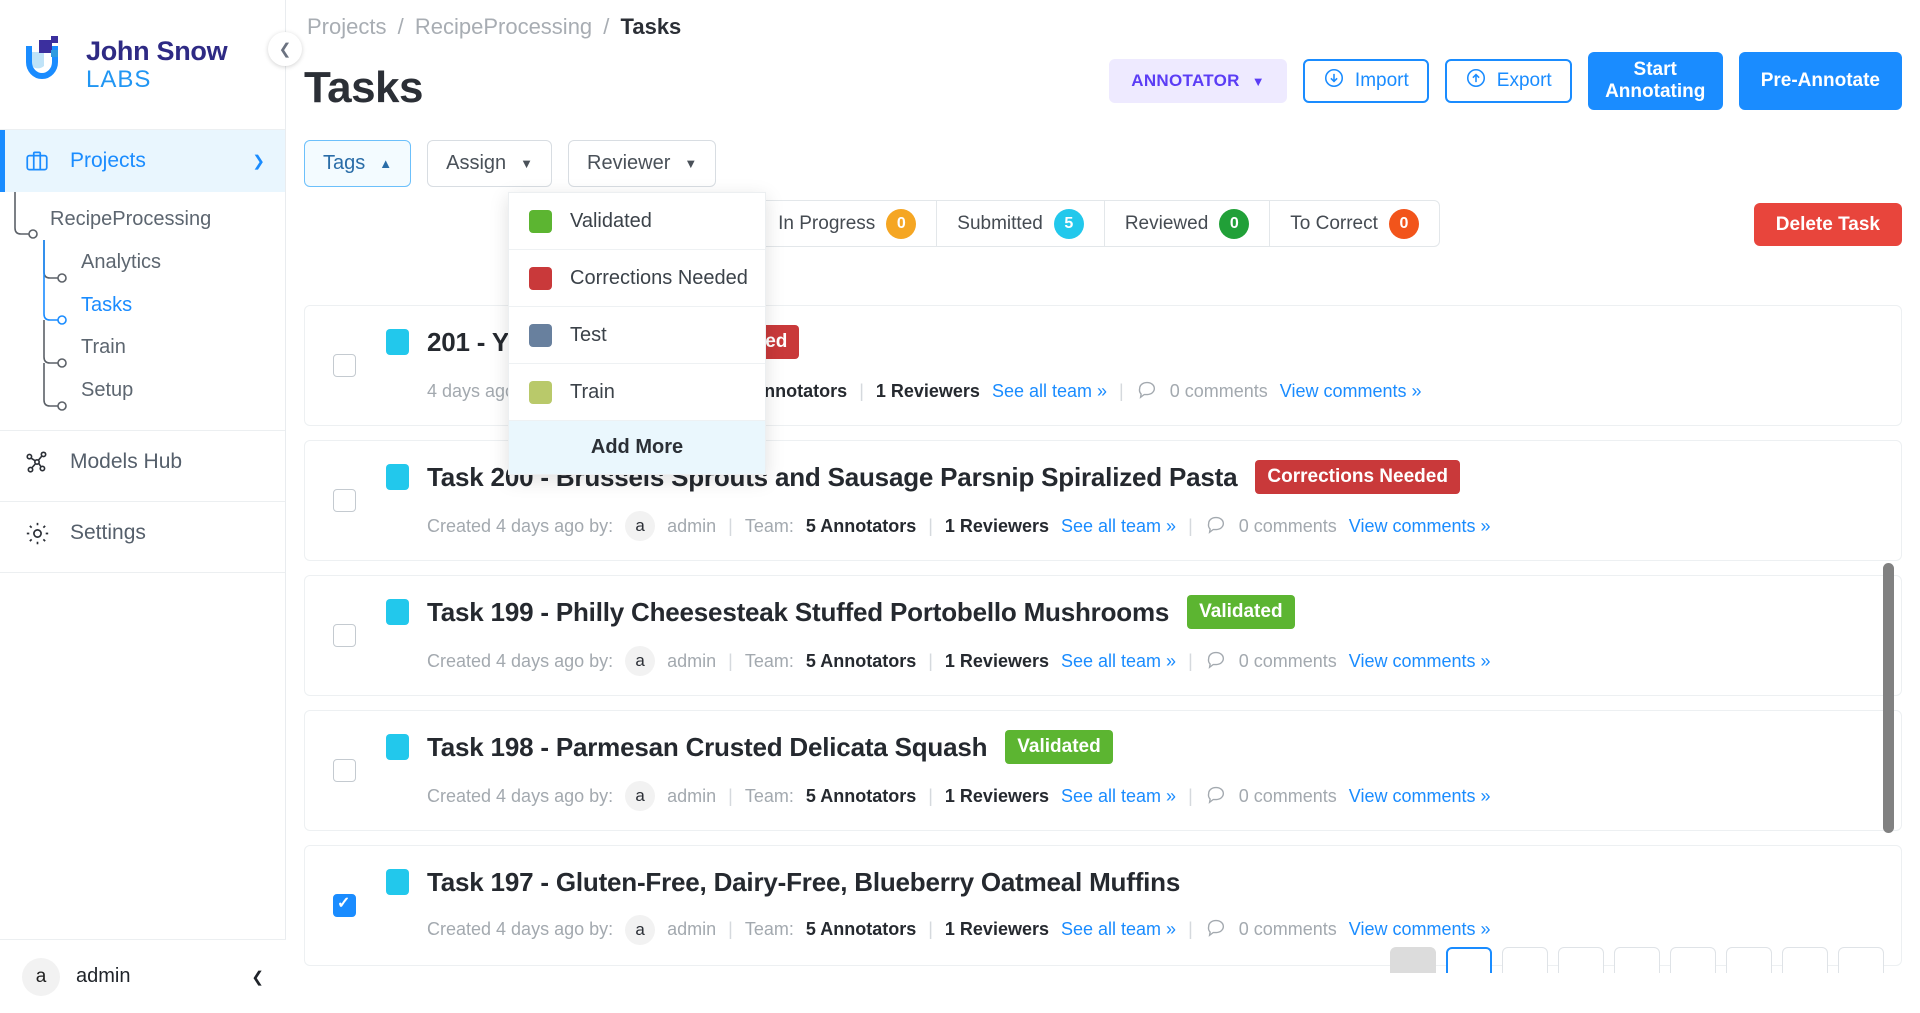 This screenshot has height=1013, width=1920. I want to click on tag-option-label: Test, so click(588, 334).